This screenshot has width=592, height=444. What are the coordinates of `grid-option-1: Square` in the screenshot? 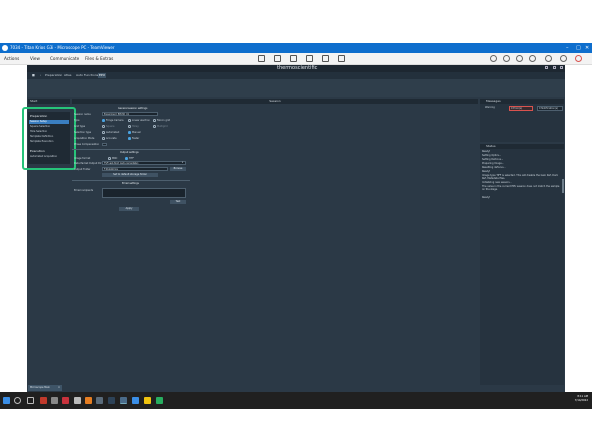 It's located at (110, 126).